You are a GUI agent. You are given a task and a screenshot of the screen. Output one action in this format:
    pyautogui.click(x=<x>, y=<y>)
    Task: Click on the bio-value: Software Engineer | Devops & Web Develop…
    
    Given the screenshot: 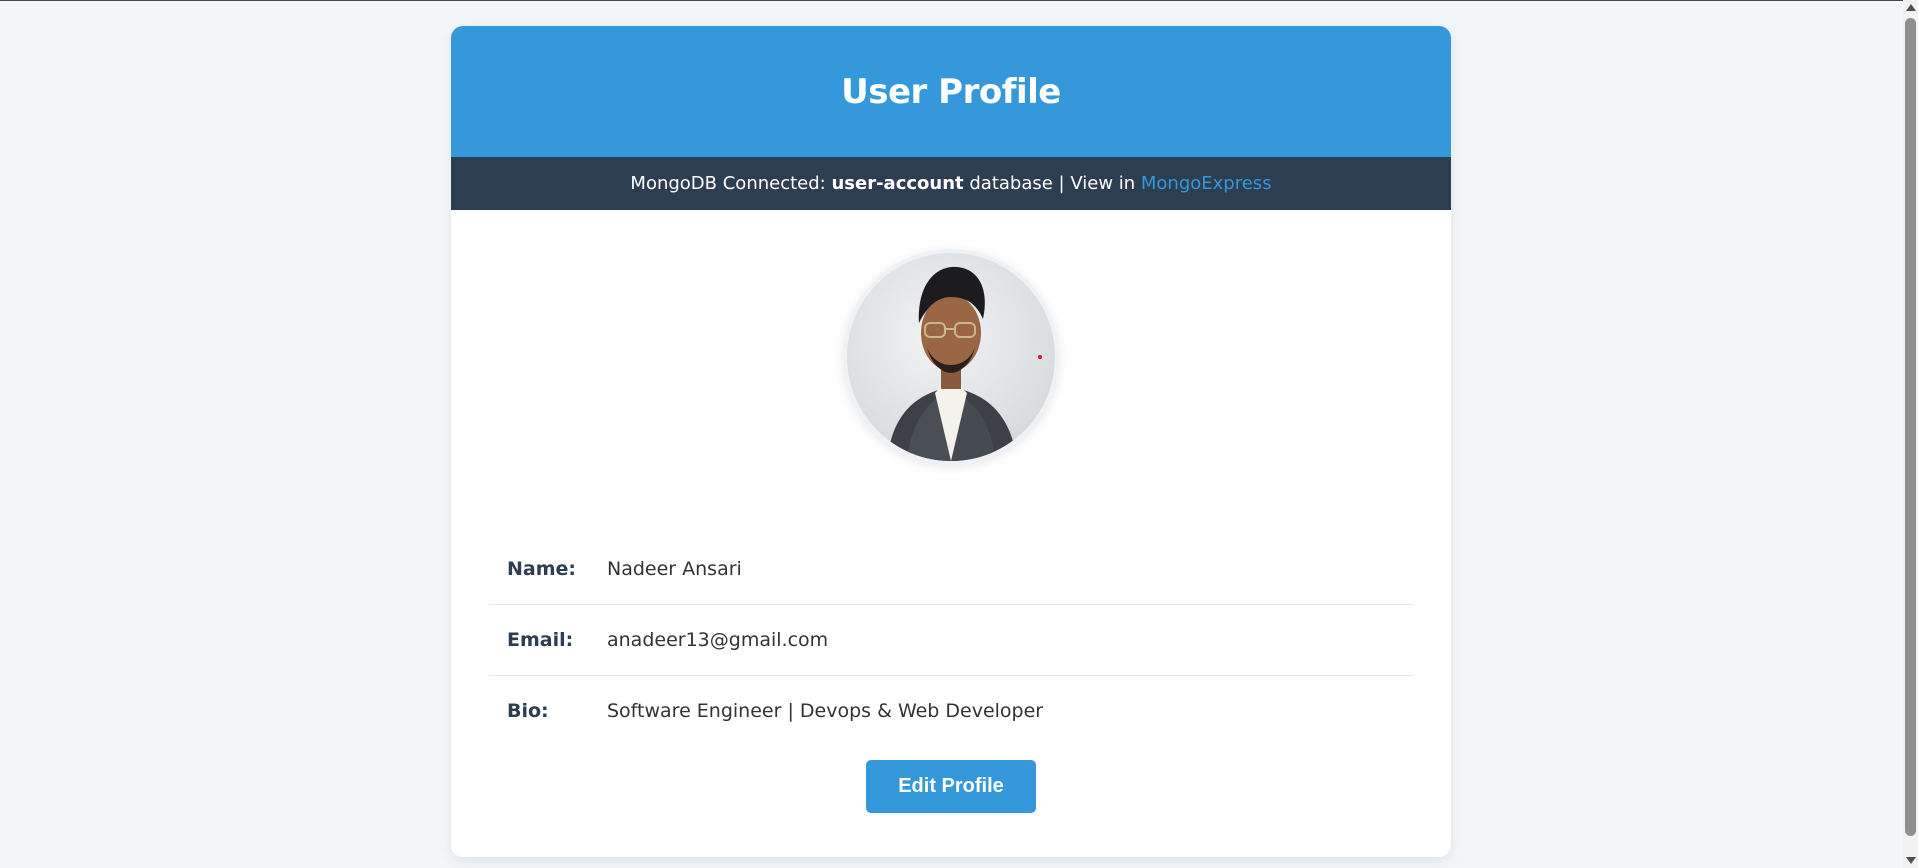 What is the action you would take?
    pyautogui.click(x=825, y=711)
    